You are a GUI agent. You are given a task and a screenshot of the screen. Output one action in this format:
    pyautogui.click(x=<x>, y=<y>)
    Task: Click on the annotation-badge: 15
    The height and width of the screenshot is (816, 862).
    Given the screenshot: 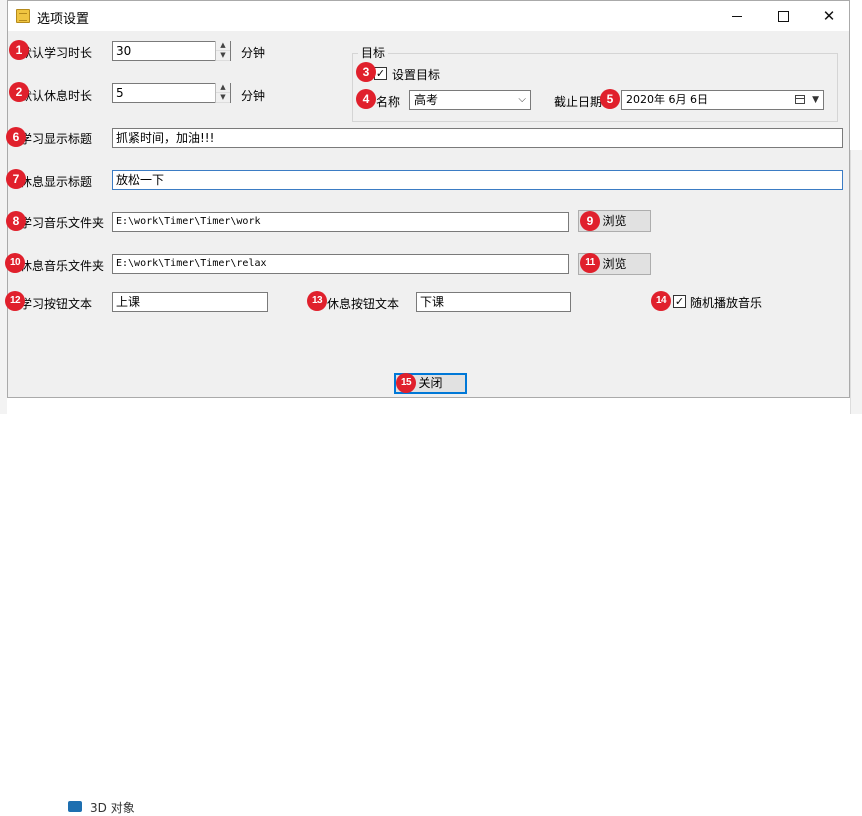 What is the action you would take?
    pyautogui.click(x=406, y=383)
    